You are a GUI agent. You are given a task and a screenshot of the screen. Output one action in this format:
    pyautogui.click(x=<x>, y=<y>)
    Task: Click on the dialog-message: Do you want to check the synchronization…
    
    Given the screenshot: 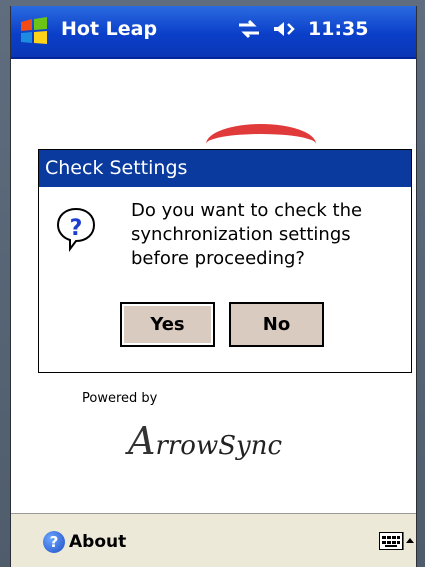 What is the action you would take?
    pyautogui.click(x=247, y=234)
    